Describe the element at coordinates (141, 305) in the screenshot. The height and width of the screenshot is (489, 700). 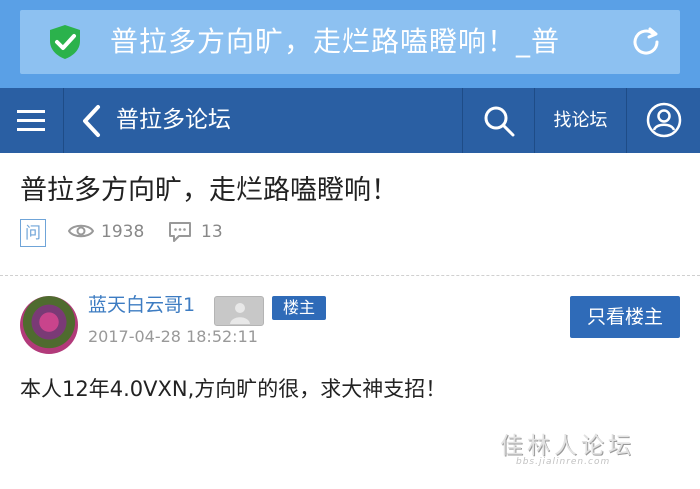
I see `username: 蓝天白云哥1` at that location.